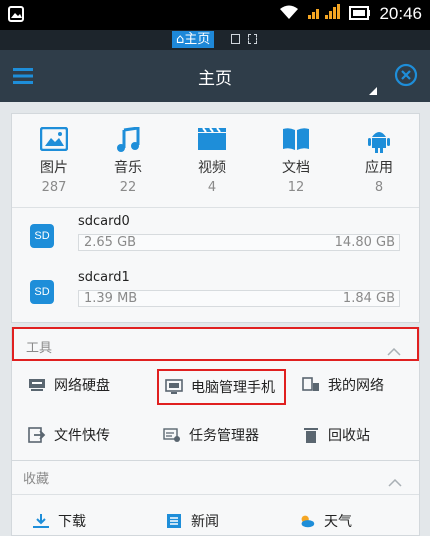 The height and width of the screenshot is (536, 430). What do you see at coordinates (69, 435) in the screenshot?
I see `tool-file-transfer: 文件快传` at bounding box center [69, 435].